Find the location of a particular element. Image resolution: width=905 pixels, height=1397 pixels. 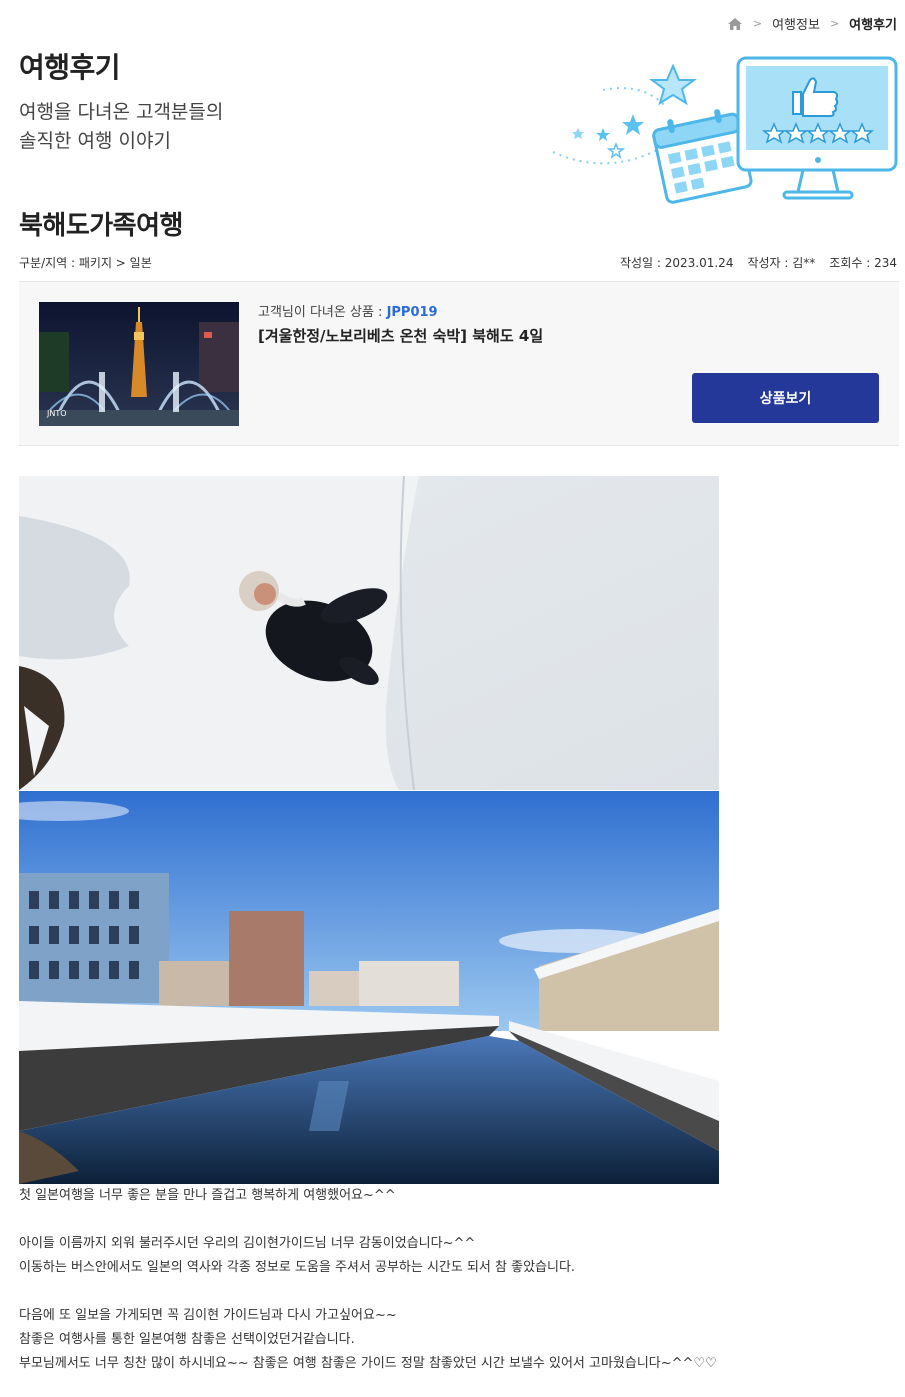

content-line: 참좋은 여행사를 통한 일본여행 참좋은 선택이었던거같습니다. is located at coordinates (187, 1339).